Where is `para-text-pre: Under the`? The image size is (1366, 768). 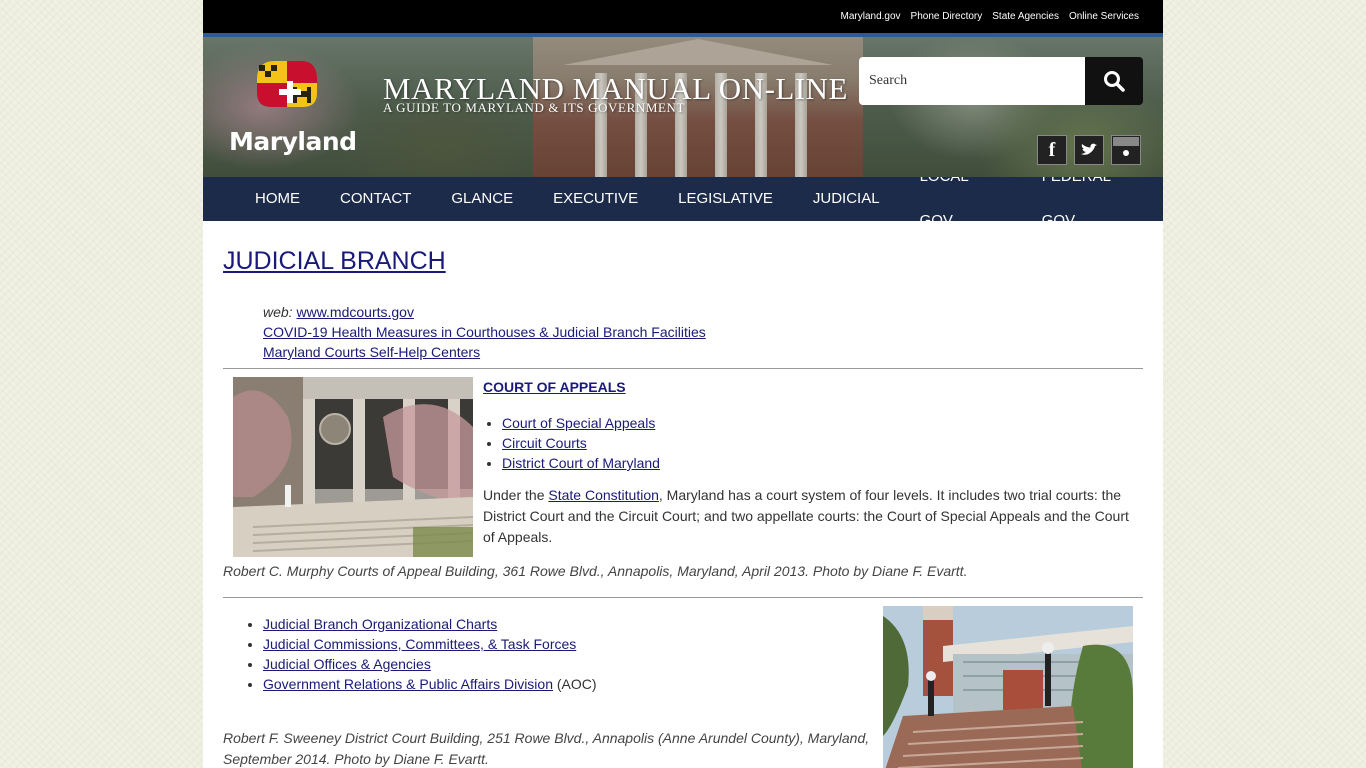
para-text-pre: Under the is located at coordinates (516, 495).